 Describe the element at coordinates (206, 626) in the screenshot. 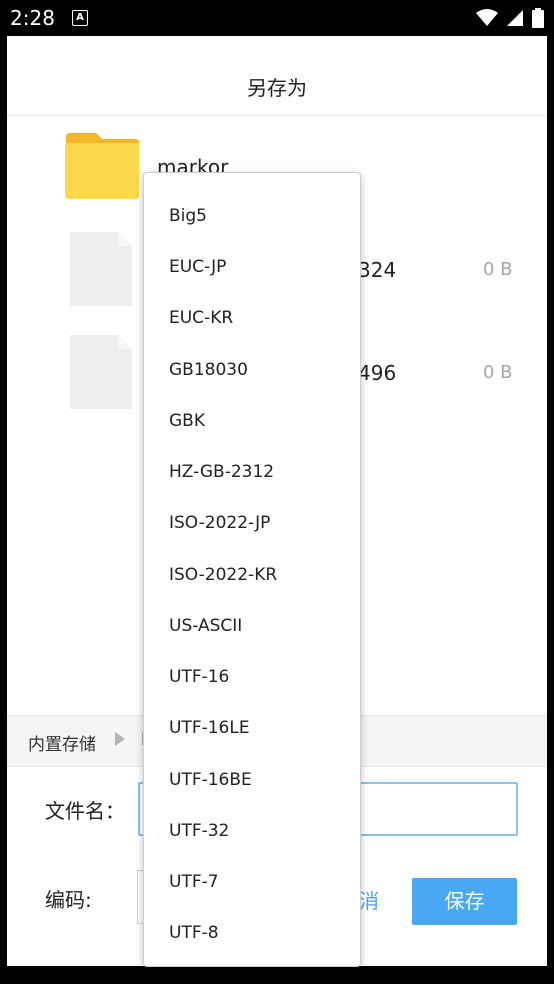

I see `option-label: US-ASCII` at that location.